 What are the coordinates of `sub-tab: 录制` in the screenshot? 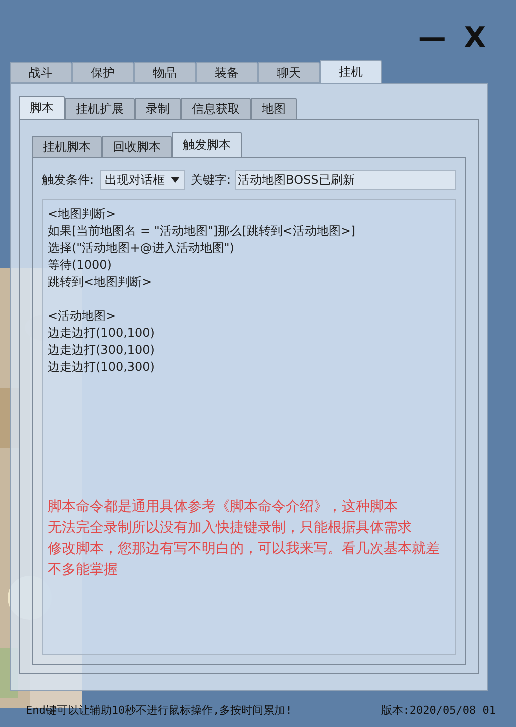 It's located at (158, 108).